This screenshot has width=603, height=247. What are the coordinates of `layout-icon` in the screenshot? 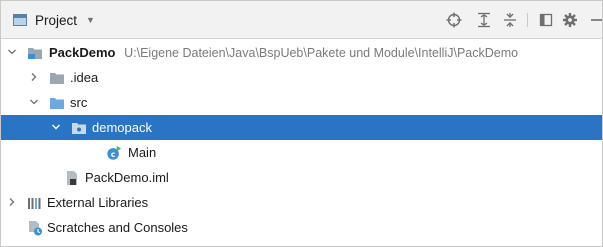 It's located at (546, 20).